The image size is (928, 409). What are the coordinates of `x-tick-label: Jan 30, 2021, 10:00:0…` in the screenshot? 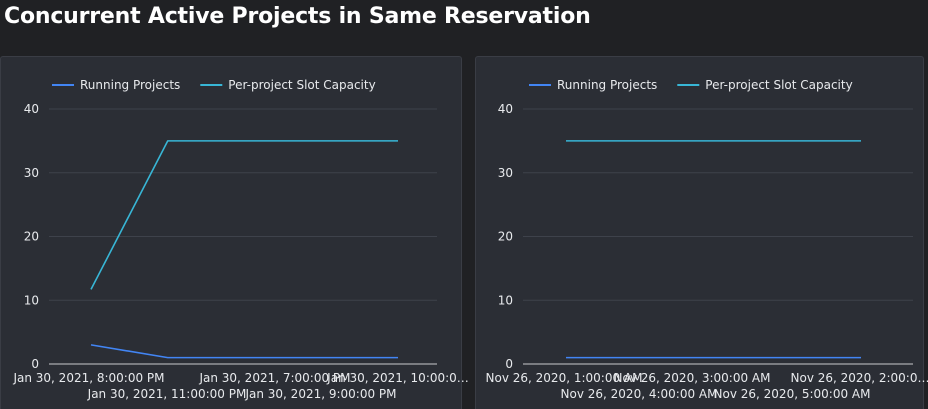 It's located at (397, 378).